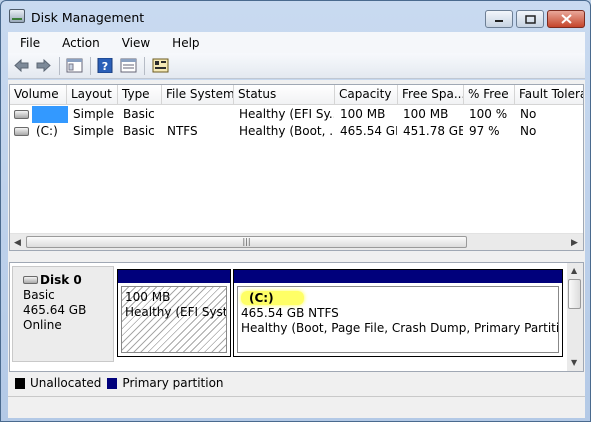 The image size is (591, 422). What do you see at coordinates (296, 407) in the screenshot?
I see `status-bar` at bounding box center [296, 407].